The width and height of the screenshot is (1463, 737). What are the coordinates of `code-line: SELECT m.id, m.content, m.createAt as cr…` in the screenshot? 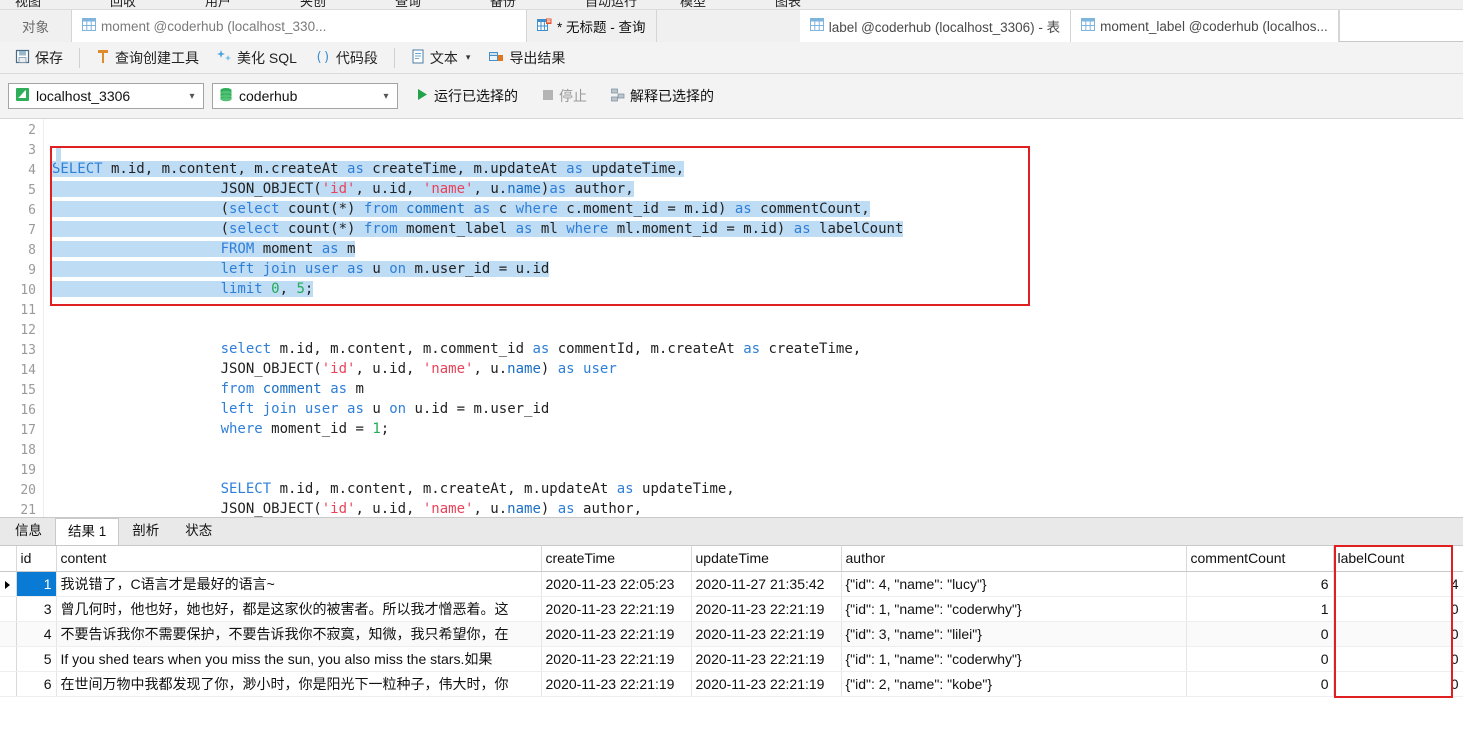 It's located at (757, 169).